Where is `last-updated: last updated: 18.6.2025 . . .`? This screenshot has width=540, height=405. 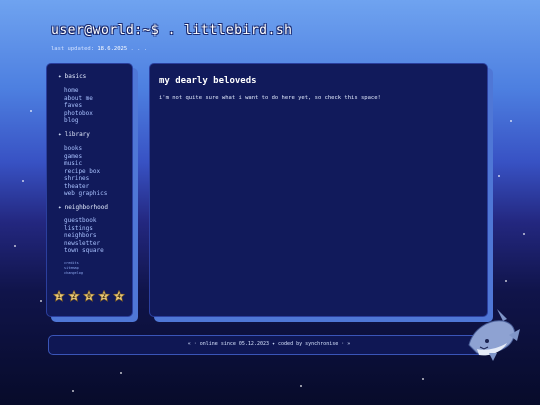 last-updated: last updated: 18.6.2025 . . . is located at coordinates (99, 49).